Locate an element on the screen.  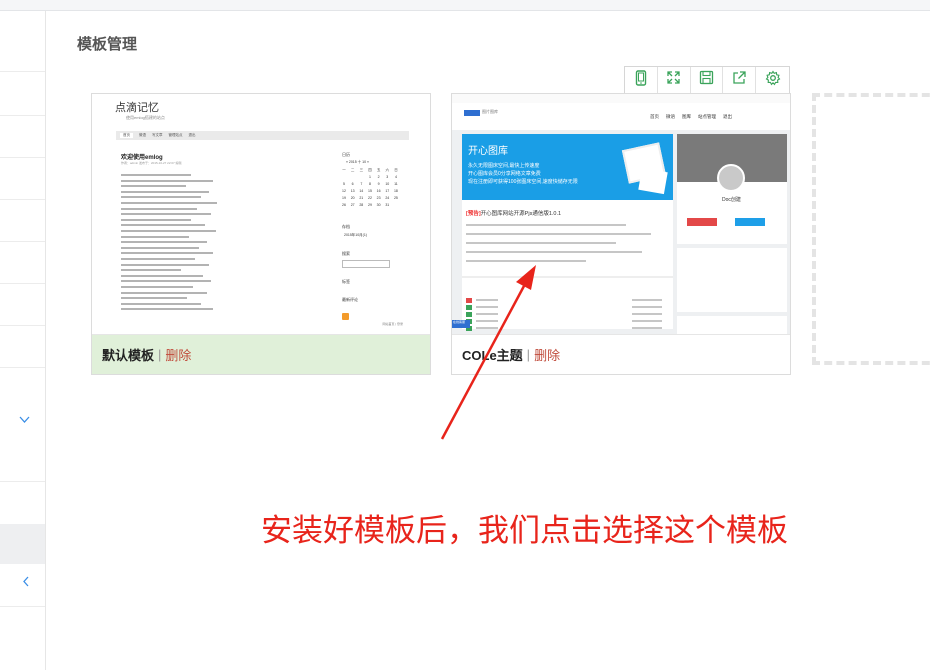
preview-side-calendar-label: 日历 is located at coordinates (346, 154).